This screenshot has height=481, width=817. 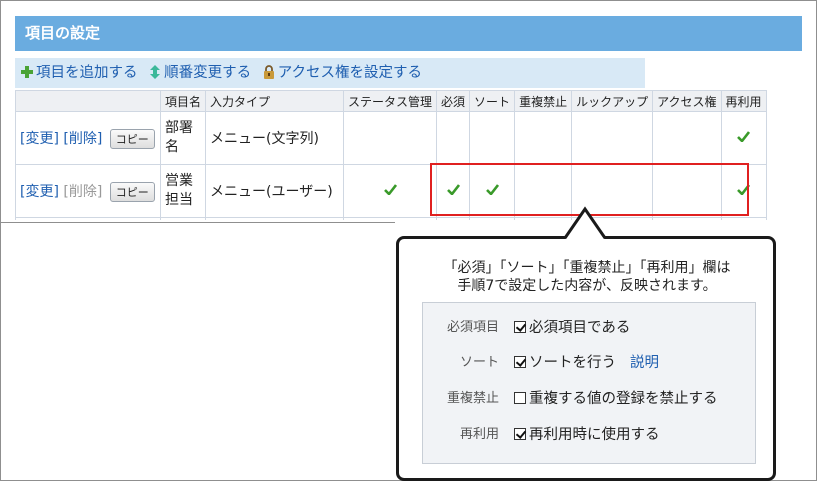 What do you see at coordinates (275, 138) in the screenshot?
I see `item-type: メニュー(文字列)` at bounding box center [275, 138].